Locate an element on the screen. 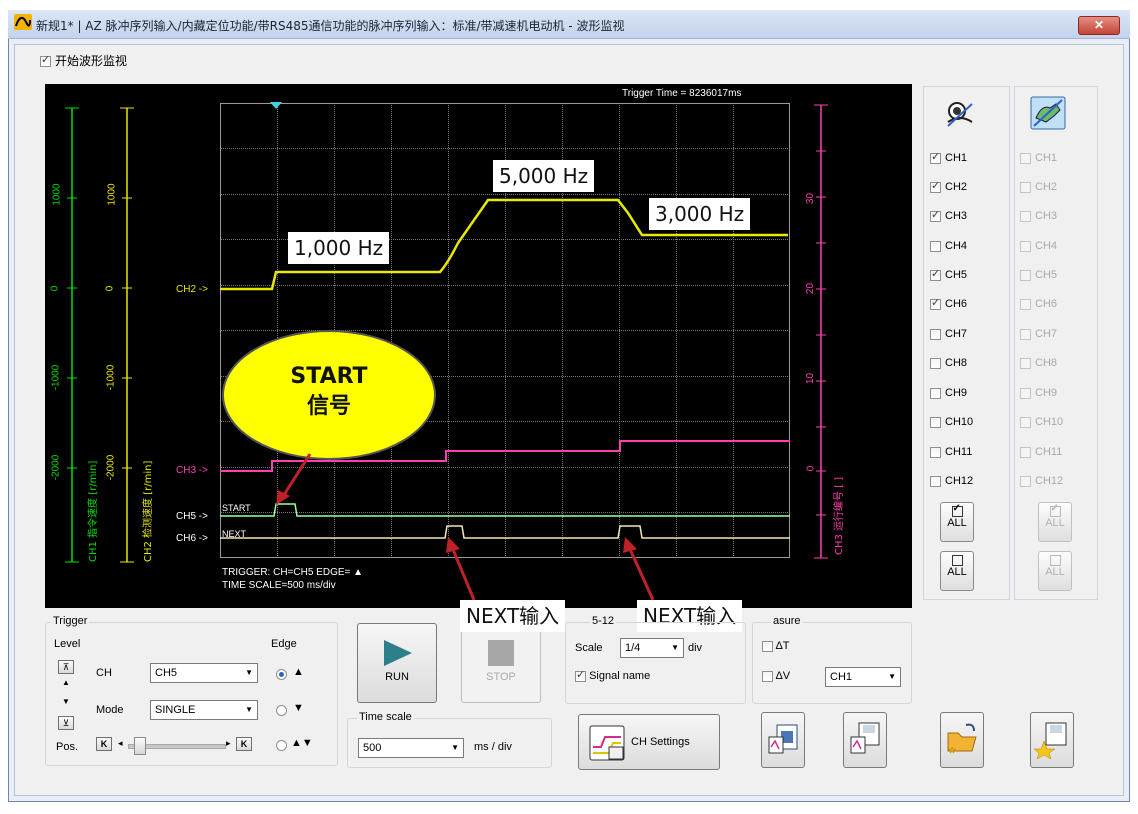 The image size is (1138, 814). eye-icon is located at coordinates (960, 114).